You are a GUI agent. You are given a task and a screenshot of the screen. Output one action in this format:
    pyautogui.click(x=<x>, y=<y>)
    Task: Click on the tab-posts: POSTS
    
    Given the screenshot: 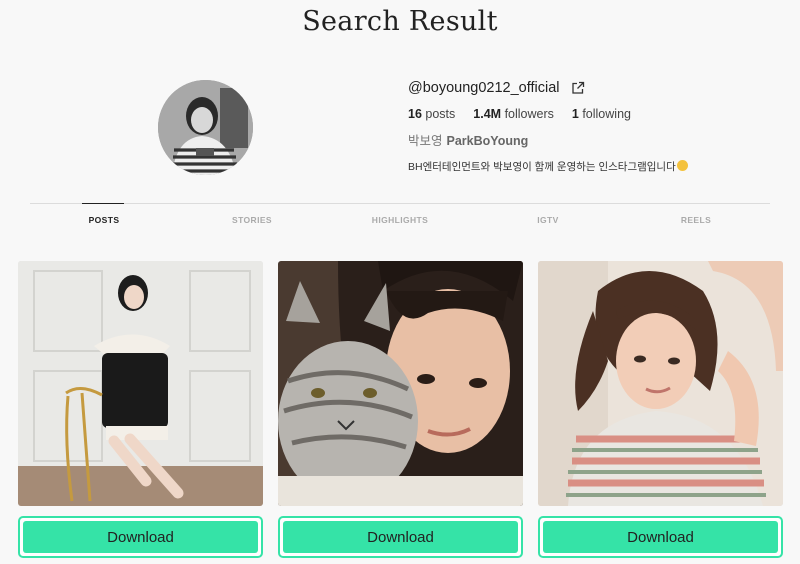 What is the action you would take?
    pyautogui.click(x=104, y=218)
    